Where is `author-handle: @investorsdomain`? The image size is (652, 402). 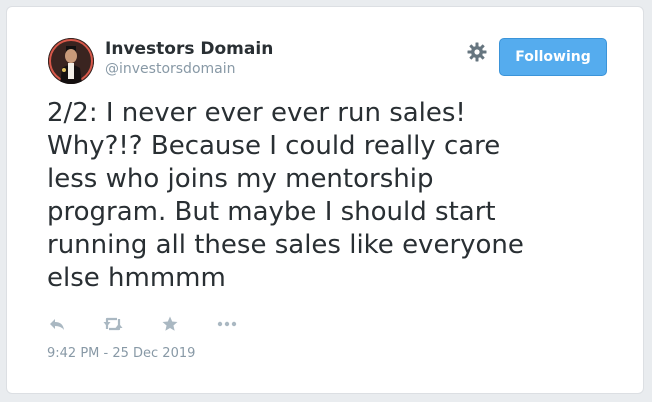
author-handle: @investorsdomain is located at coordinates (170, 69).